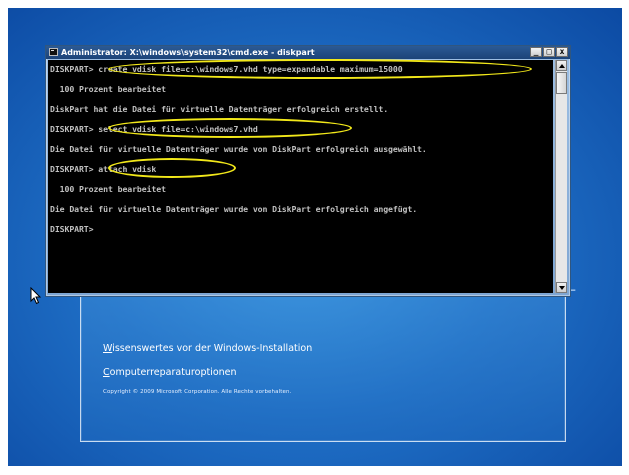  What do you see at coordinates (53, 52) in the screenshot?
I see `console-app-icon` at bounding box center [53, 52].